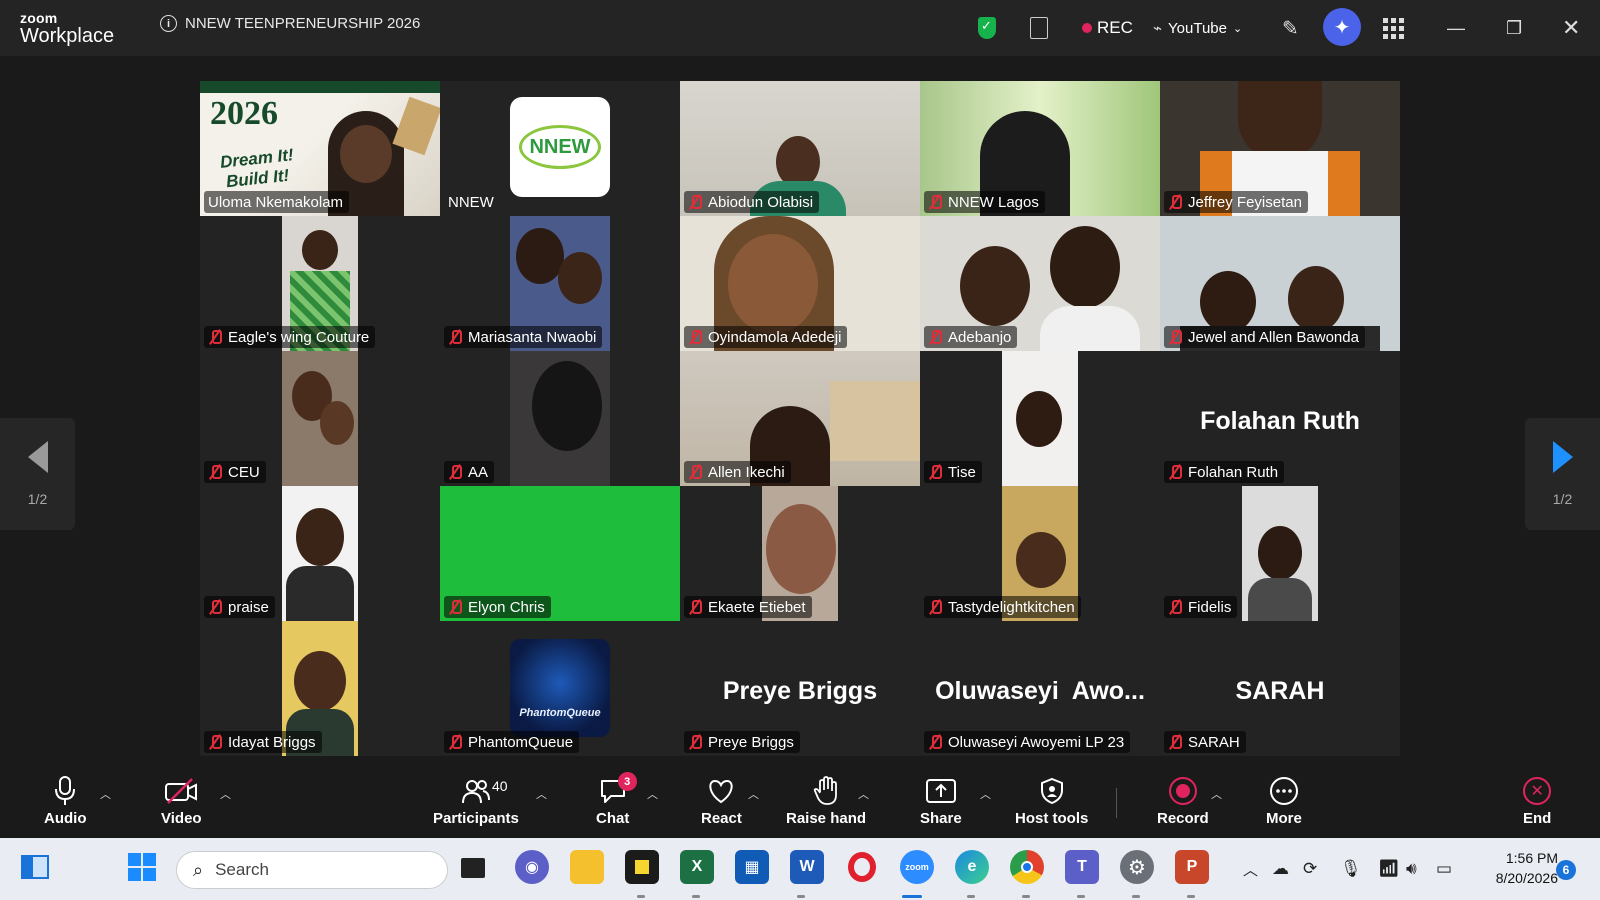 Image resolution: width=1600 pixels, height=900 pixels. I want to click on share-button: Share, so click(941, 801).